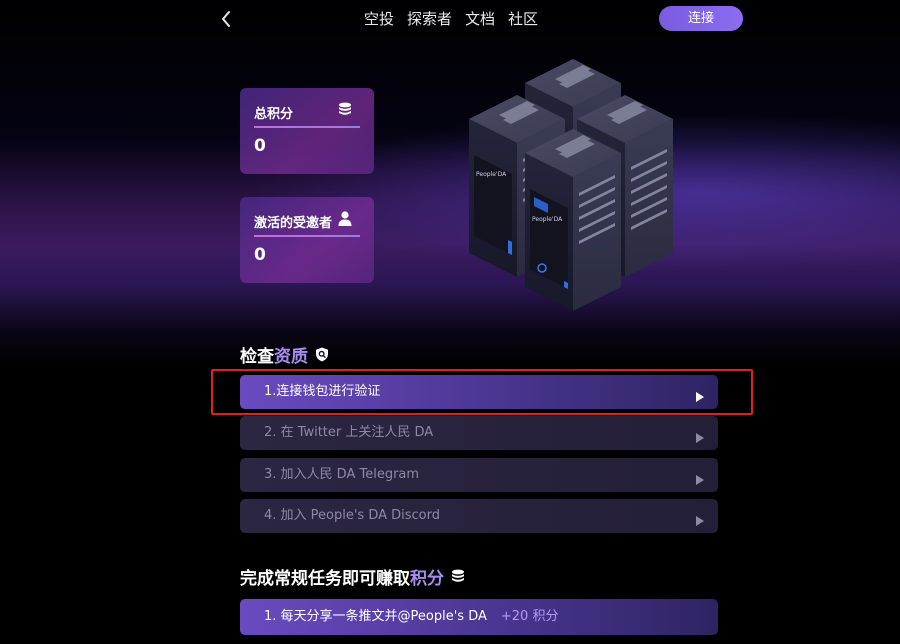 Image resolution: width=900 pixels, height=644 pixels. What do you see at coordinates (257, 357) in the screenshot?
I see `eligibility-title-prefix: 检查` at bounding box center [257, 357].